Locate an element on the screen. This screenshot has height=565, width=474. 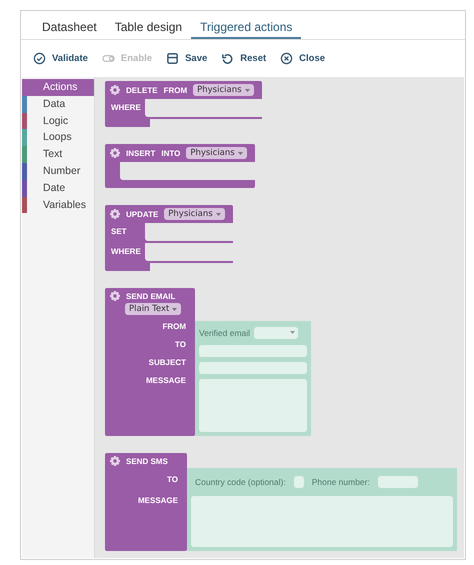
format-dropdown: Plain Text is located at coordinates (153, 309).